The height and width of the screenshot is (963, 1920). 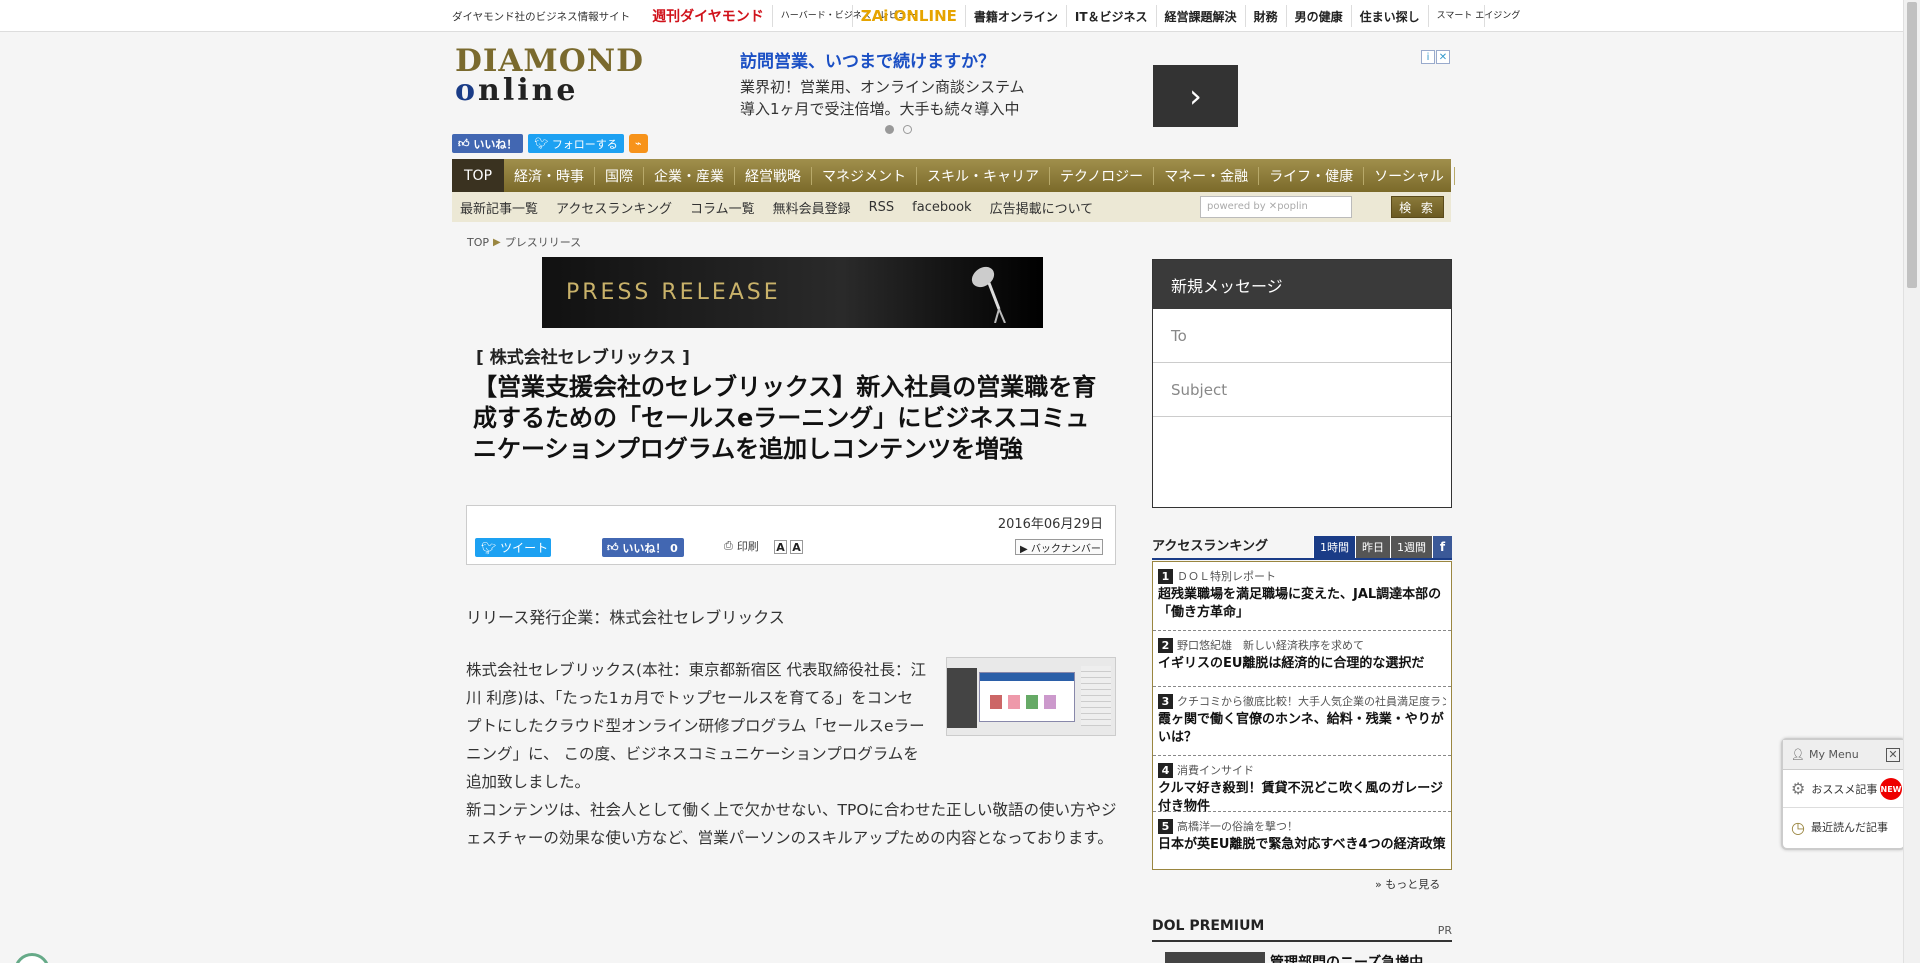 I want to click on link-housing: 住まい探し, so click(x=1390, y=16).